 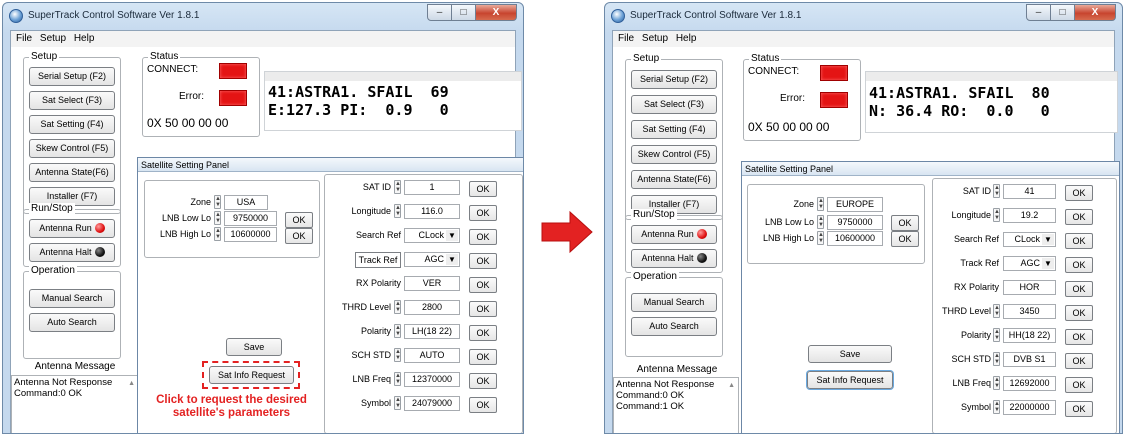 I want to click on symbol-field: 22000000, so click(x=1029, y=407).